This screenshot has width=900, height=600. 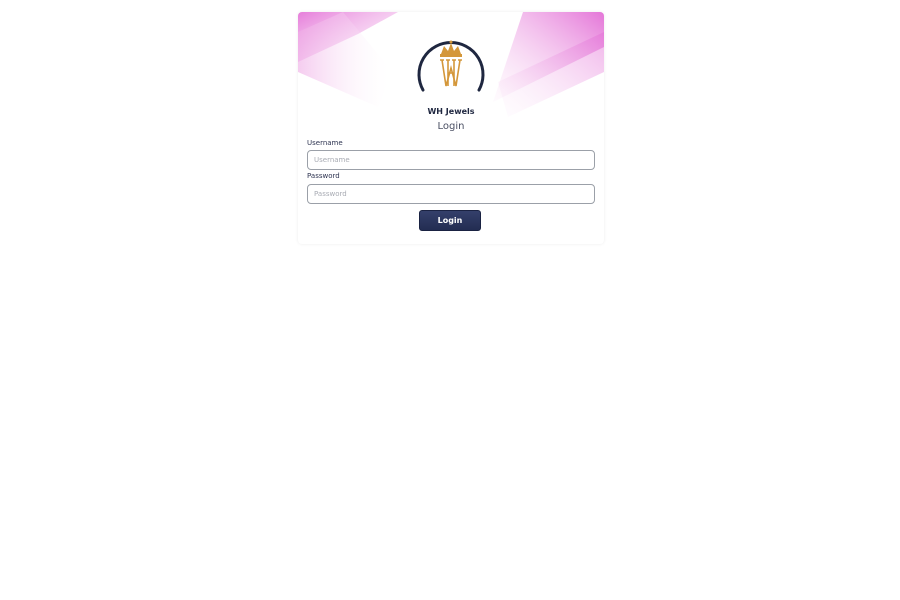 I want to click on username-label: Username, so click(x=325, y=143).